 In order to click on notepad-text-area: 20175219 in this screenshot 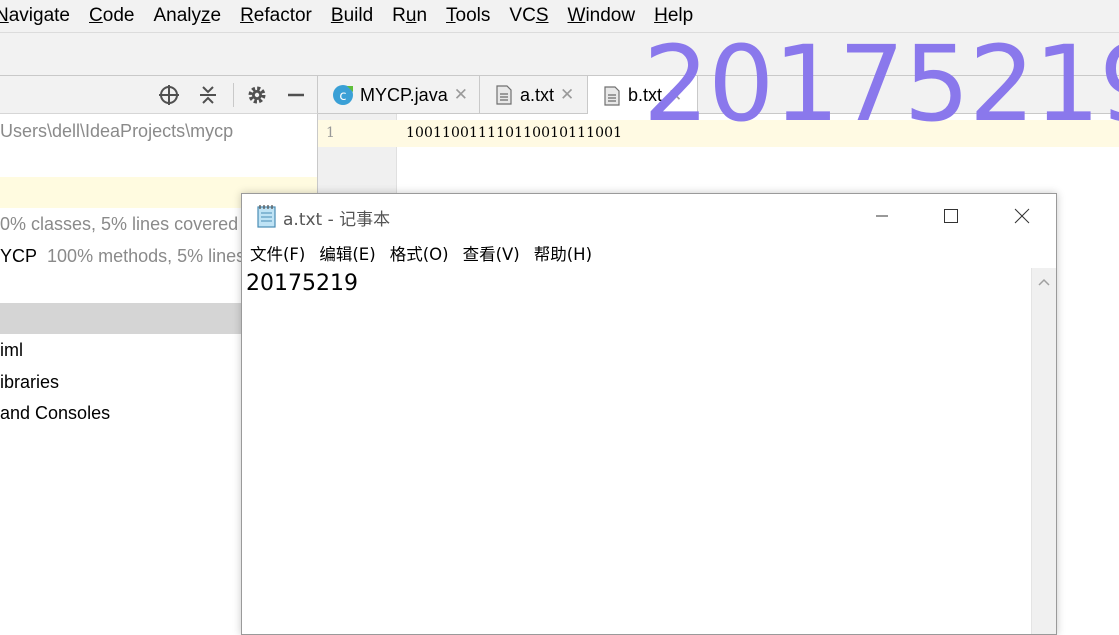, I will do `click(302, 283)`.